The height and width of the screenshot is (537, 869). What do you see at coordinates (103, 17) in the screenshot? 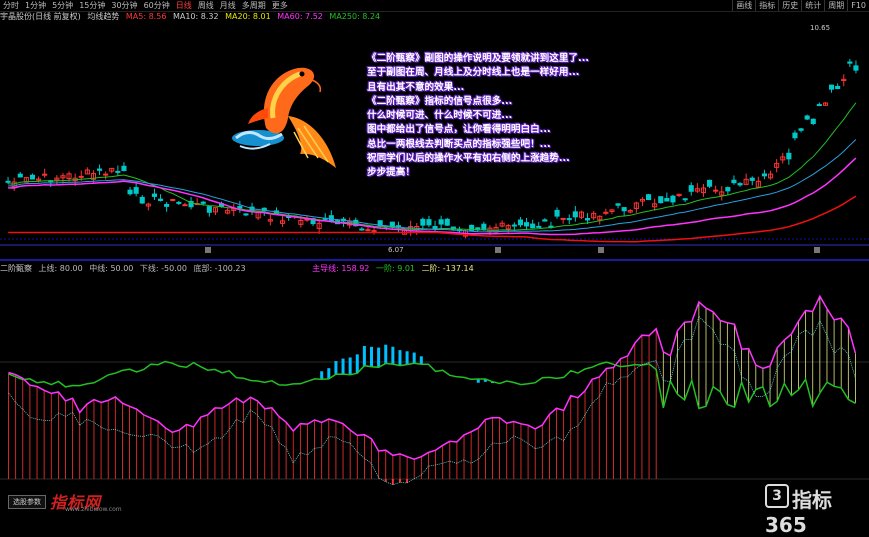
I see `indicator-name: 均线趋势` at bounding box center [103, 17].